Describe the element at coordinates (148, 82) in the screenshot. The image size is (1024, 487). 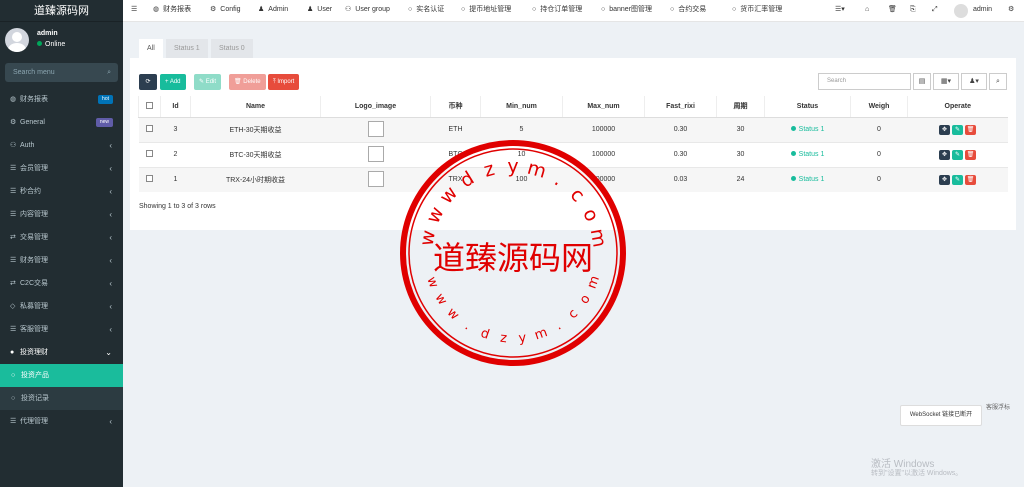
I see `refresh-button: ⟳` at that location.